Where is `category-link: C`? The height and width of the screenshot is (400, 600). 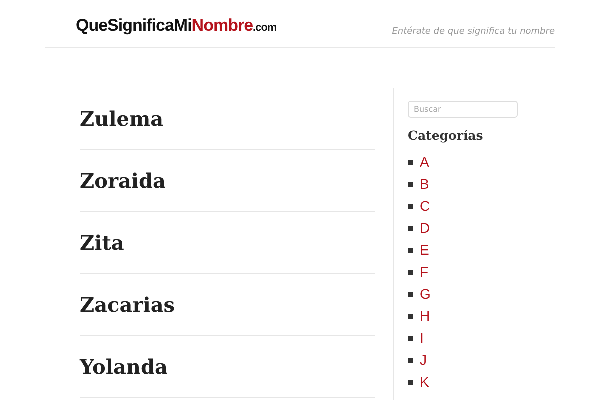
category-link: C is located at coordinates (425, 206).